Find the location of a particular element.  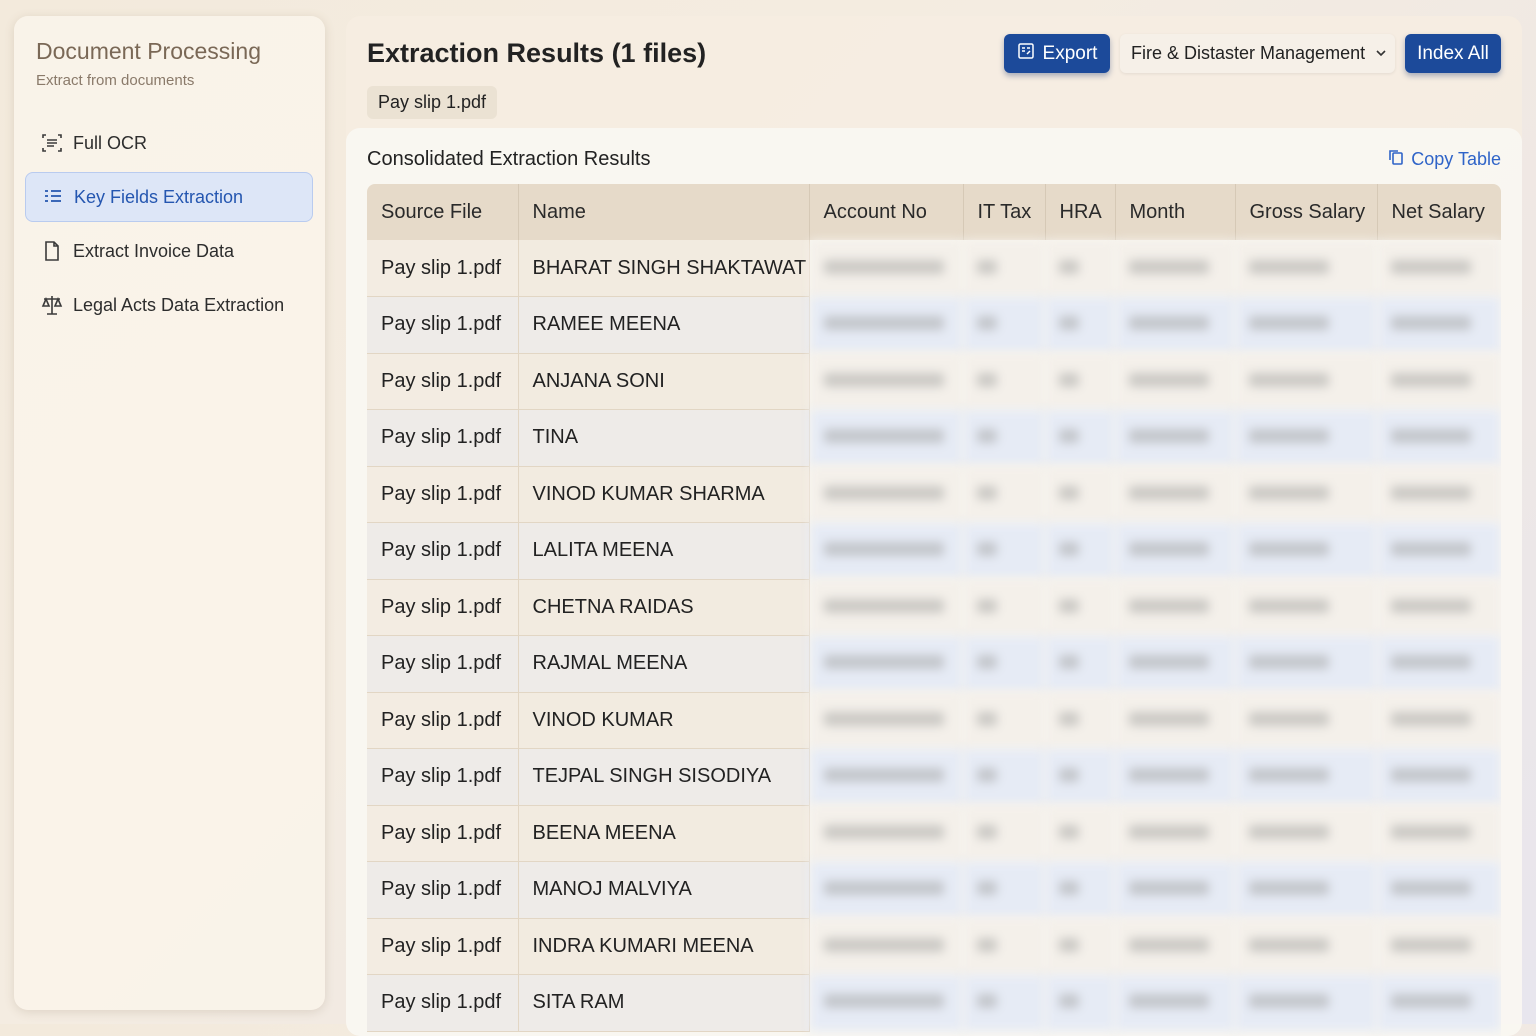

table-row: Pay slip 1.pdf TEJPAL SINGH SISODIYA is located at coordinates (934, 777).